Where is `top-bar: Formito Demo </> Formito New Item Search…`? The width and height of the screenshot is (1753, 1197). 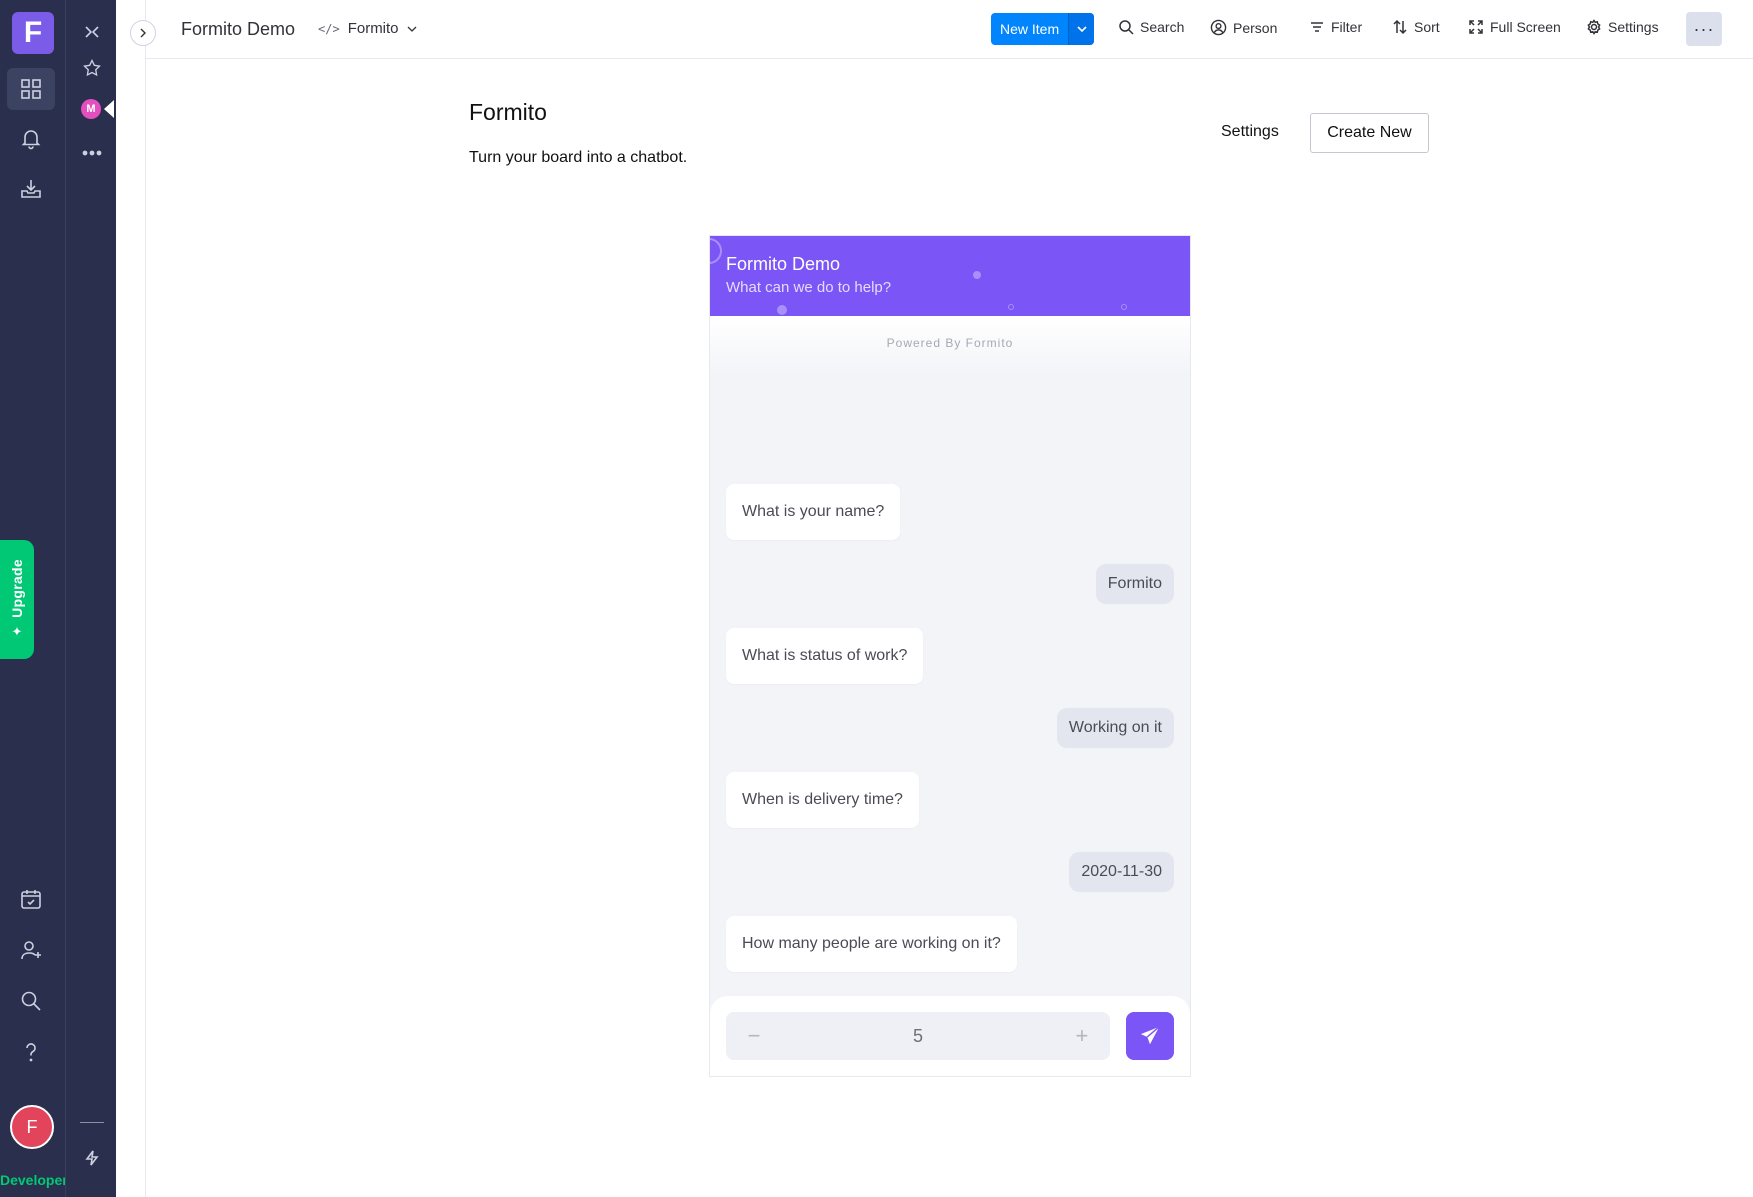 top-bar: Formito Demo </> Formito New Item Search… is located at coordinates (949, 29).